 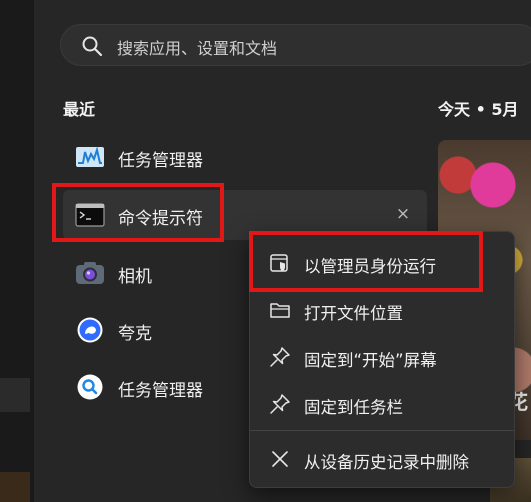 I want to click on menu-item-pin-to-start: 固定到“开始”屏幕, so click(x=382, y=357).